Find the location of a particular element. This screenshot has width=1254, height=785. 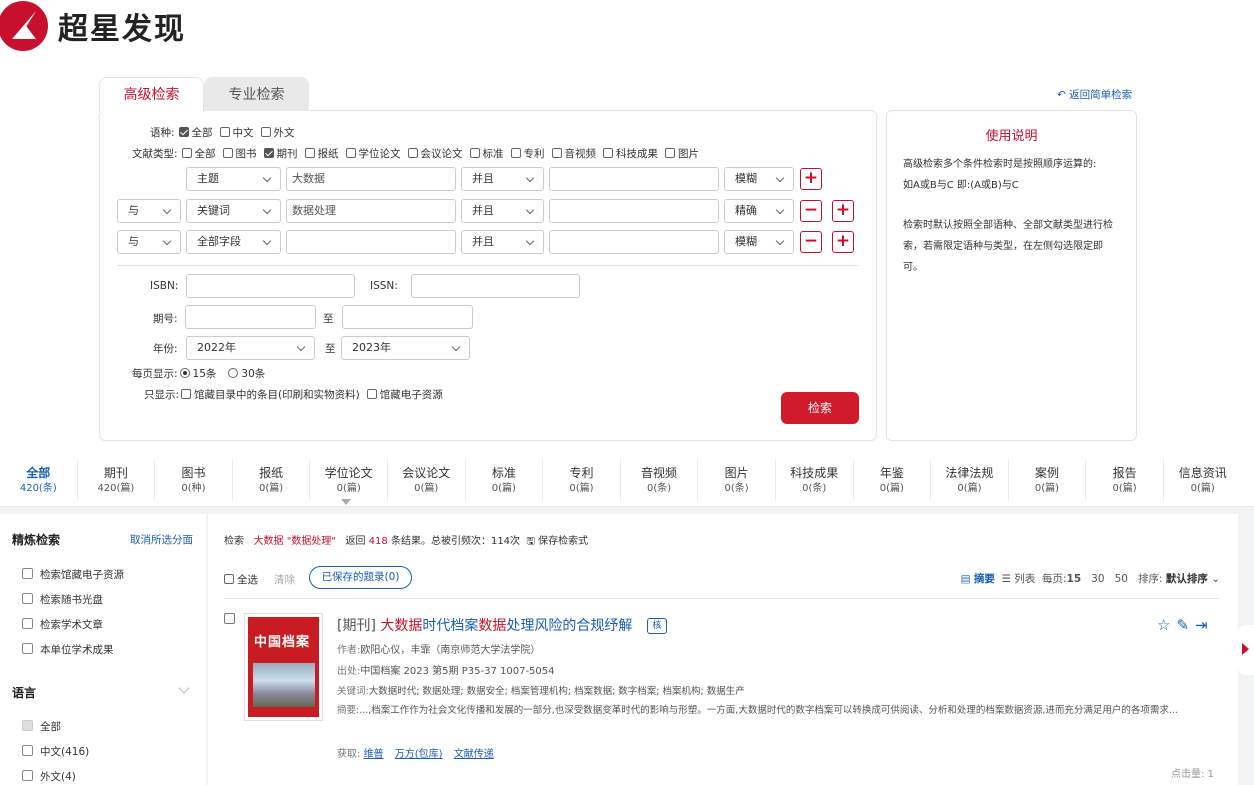

radio is located at coordinates (233, 373).